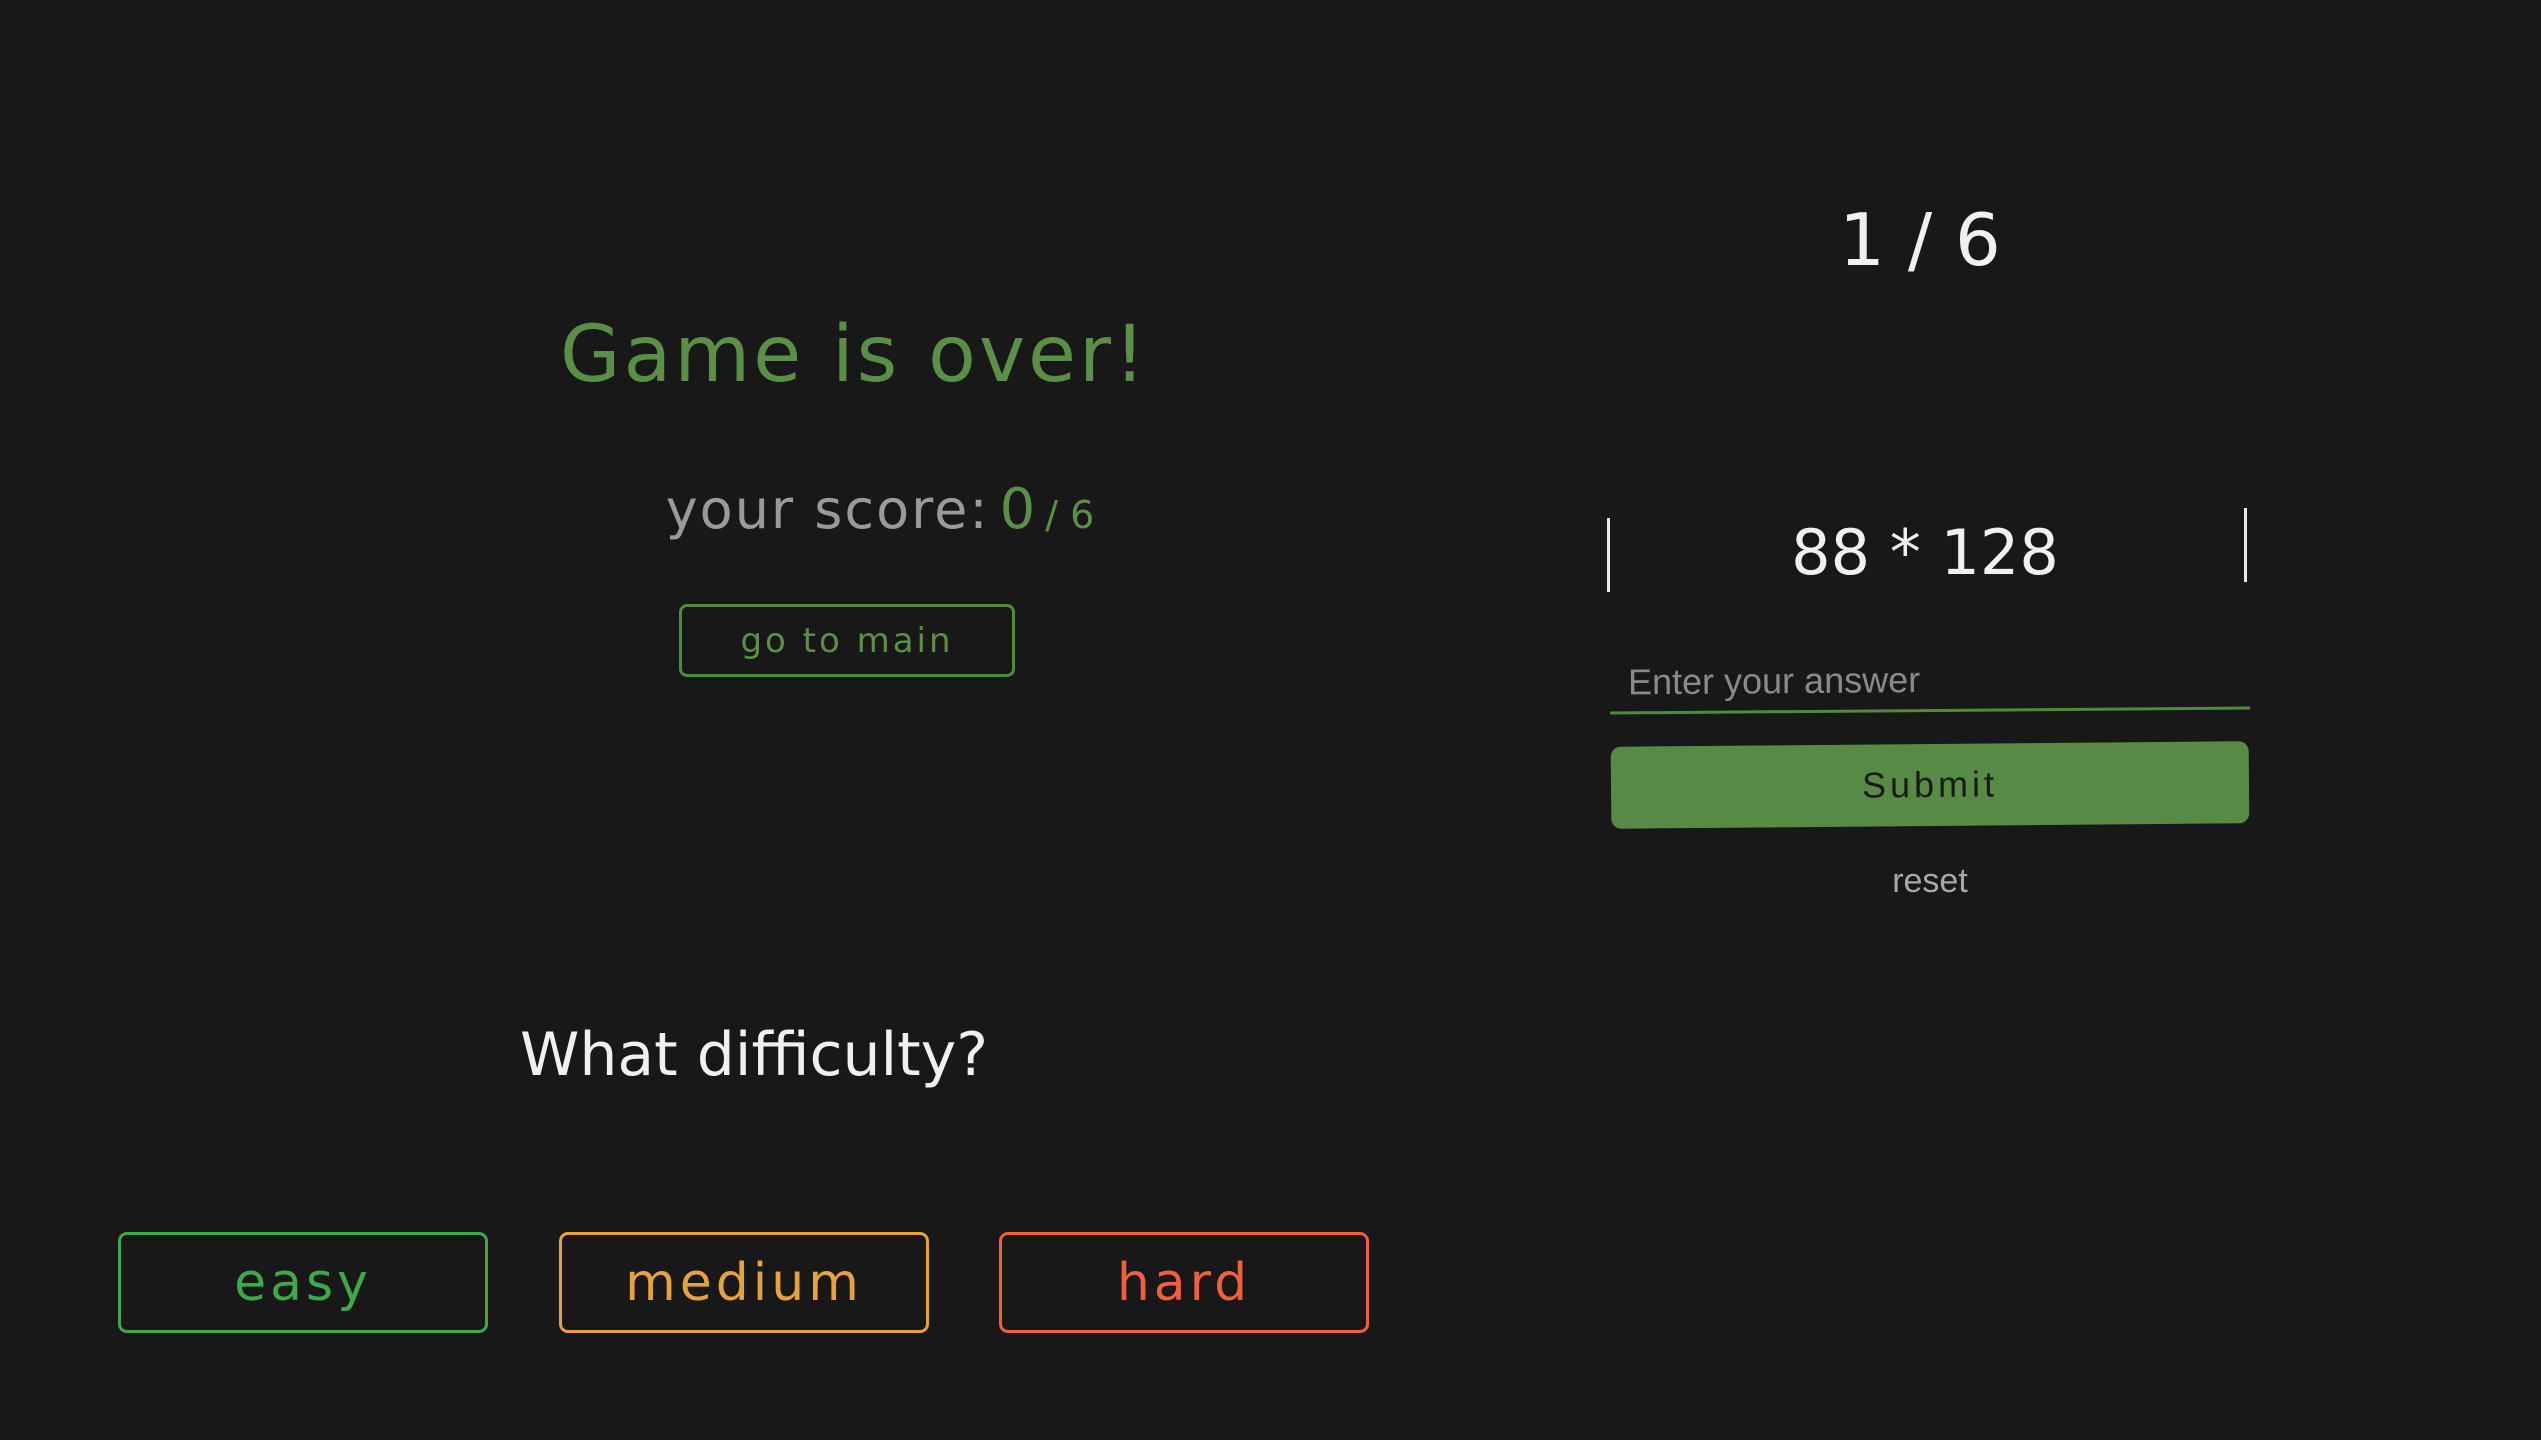  Describe the element at coordinates (1930, 881) in the screenshot. I see `reset-link: reset` at that location.